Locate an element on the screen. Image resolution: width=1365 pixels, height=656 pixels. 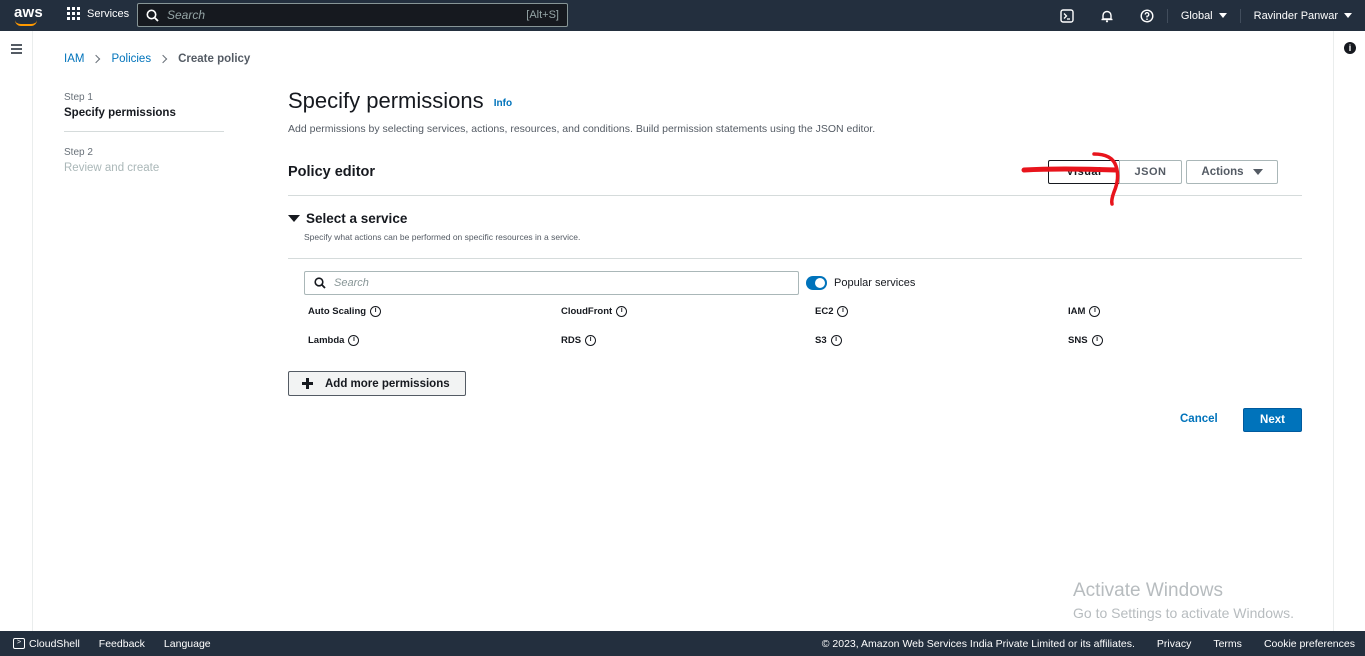
watermark-line-1: Activate Windows is located at coordinates (1148, 590).